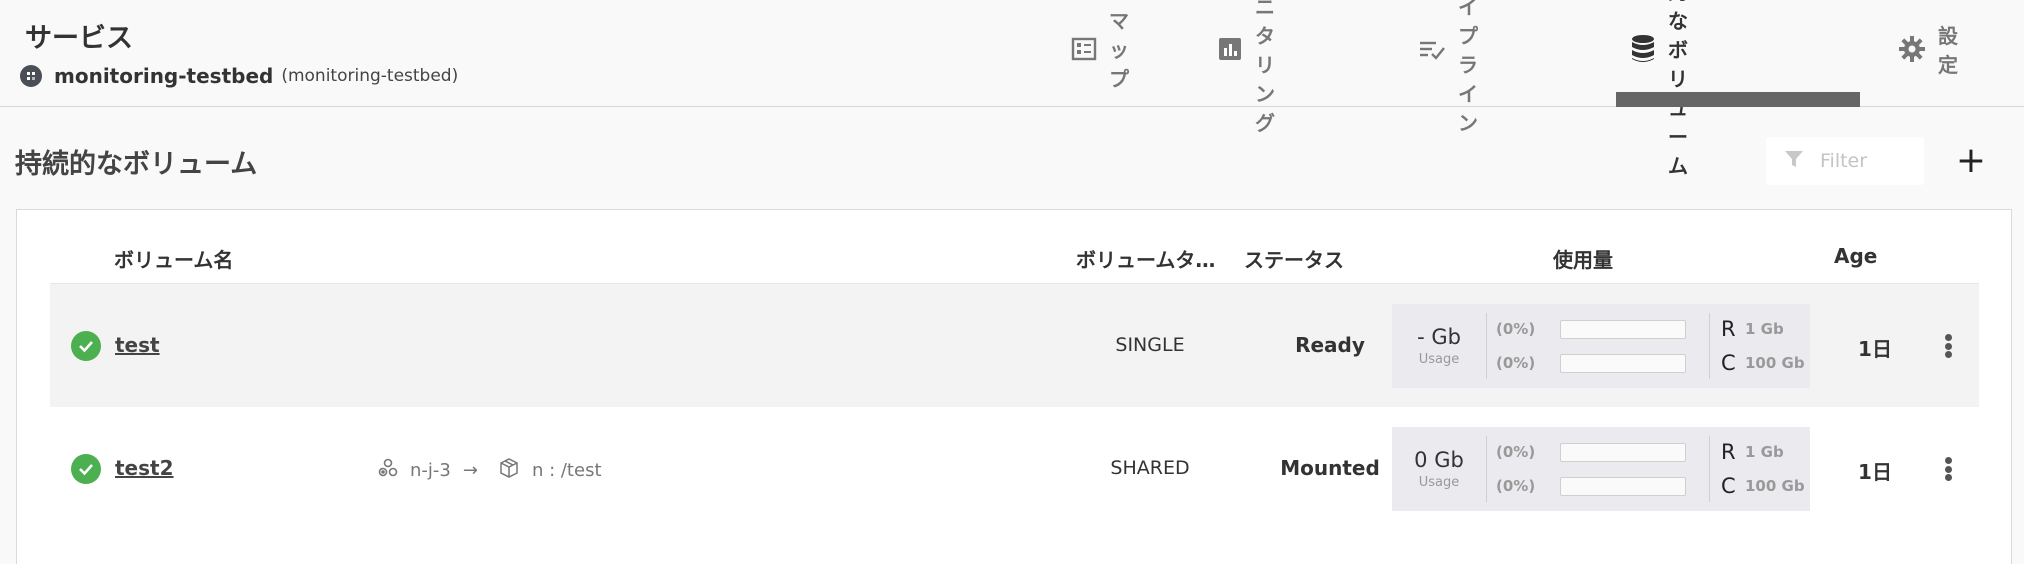 The height and width of the screenshot is (564, 2024). Describe the element at coordinates (1100, 53) in the screenshot. I see `tab-map: マップ` at that location.